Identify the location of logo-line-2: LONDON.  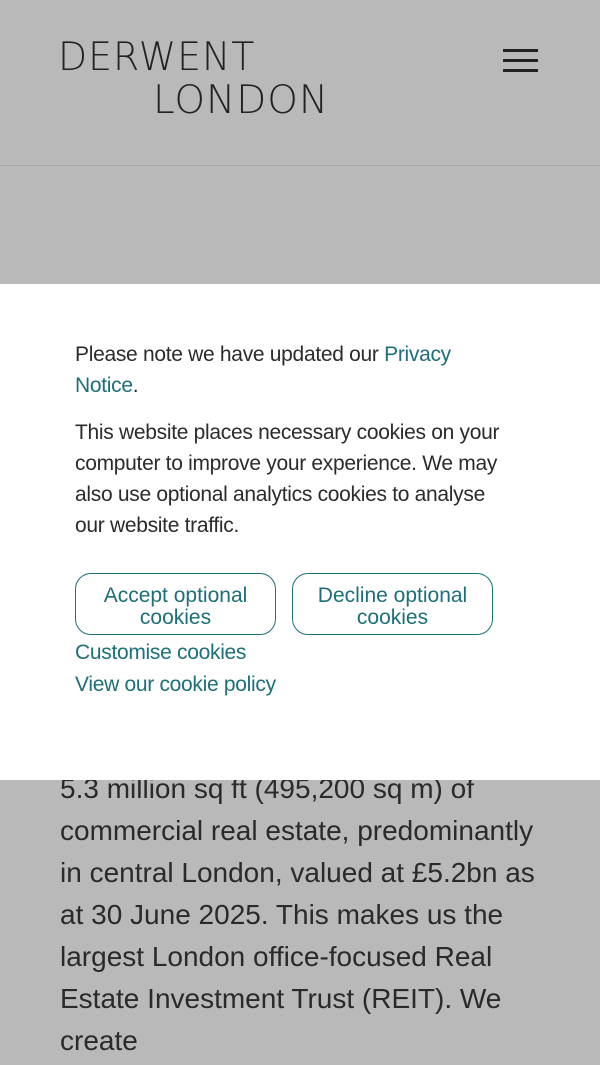
(241, 100).